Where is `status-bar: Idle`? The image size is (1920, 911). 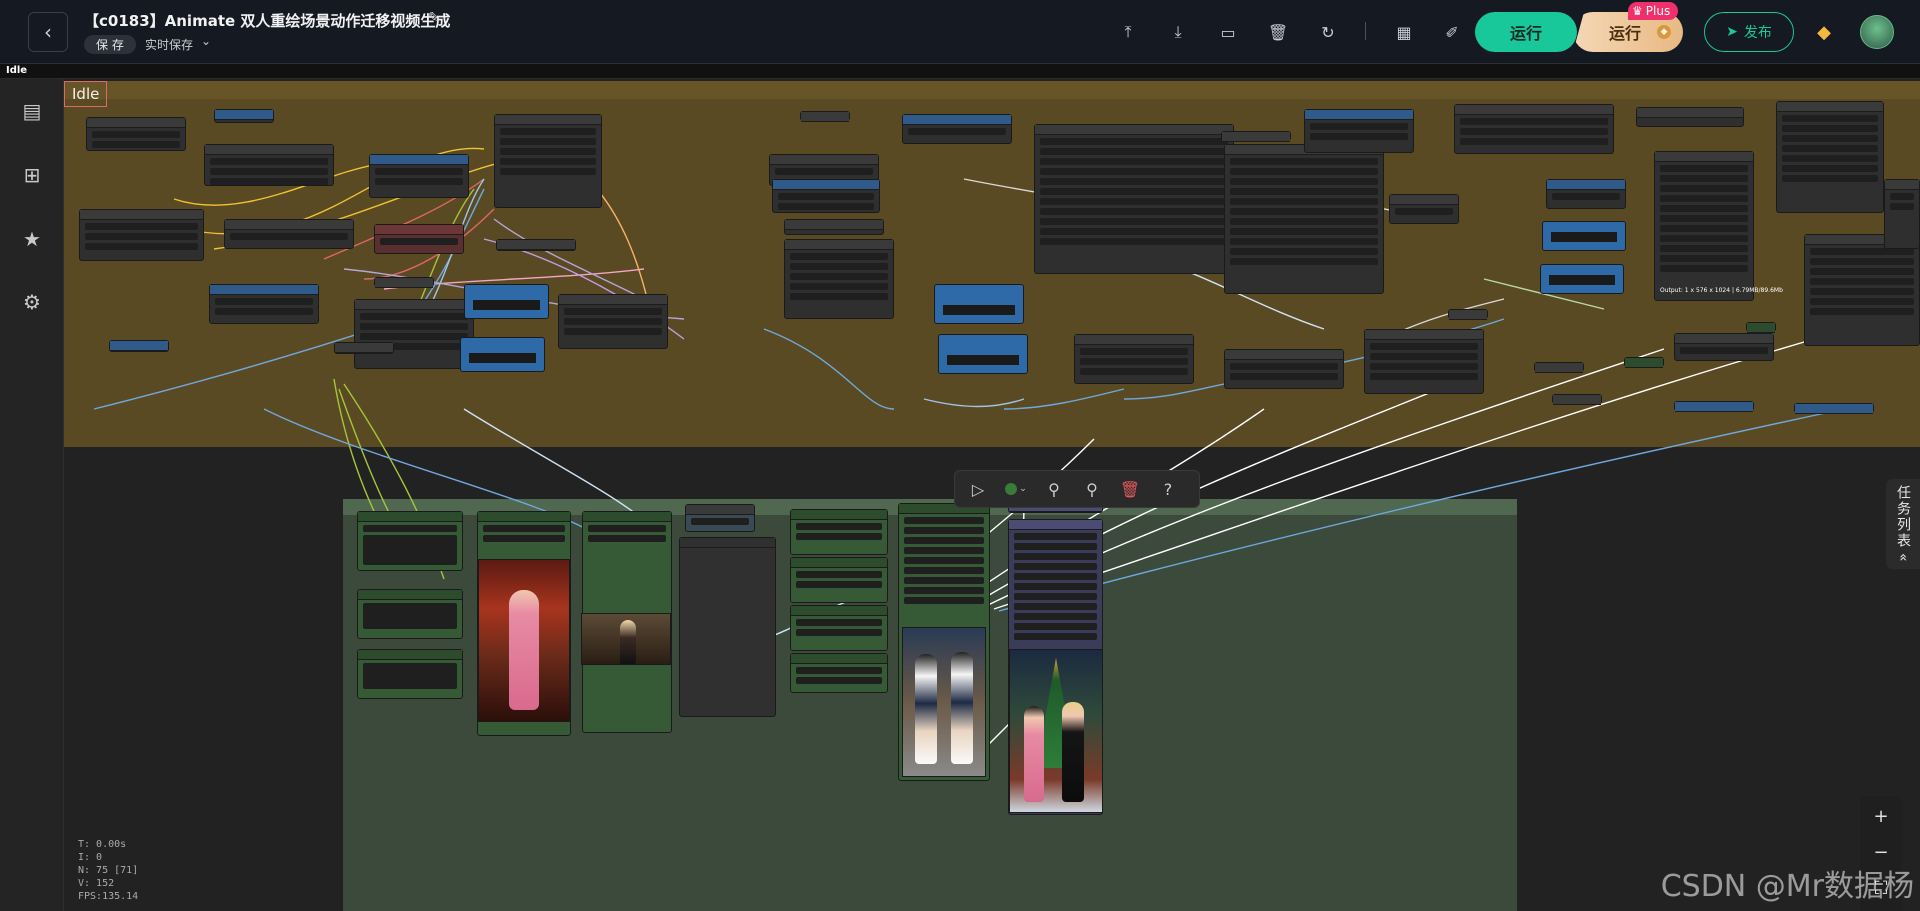 status-bar: Idle is located at coordinates (960, 71).